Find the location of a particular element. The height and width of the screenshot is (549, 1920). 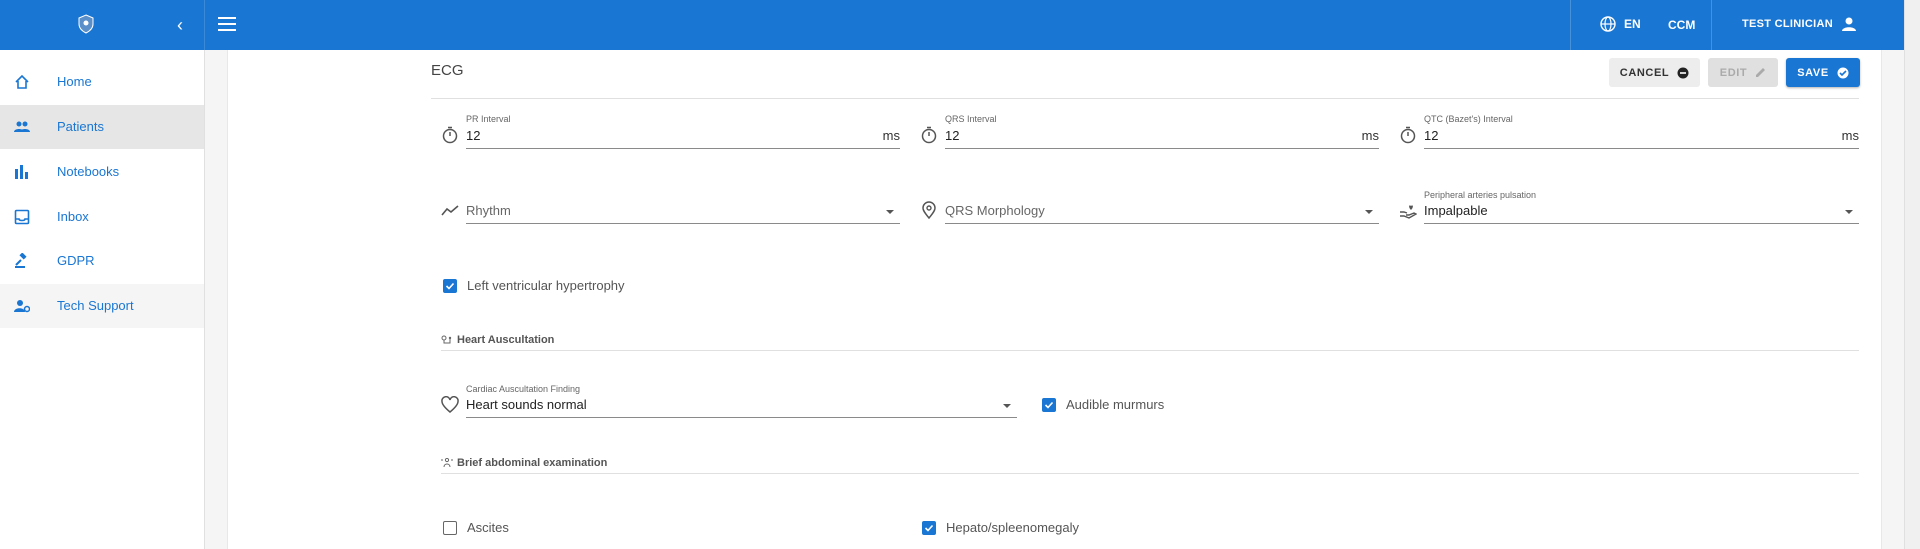

support-agent-icon is located at coordinates (22, 306).